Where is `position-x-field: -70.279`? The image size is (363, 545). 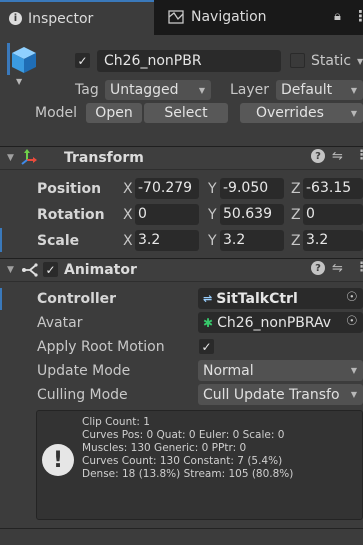
position-x-field: -70.279 is located at coordinates (167, 188).